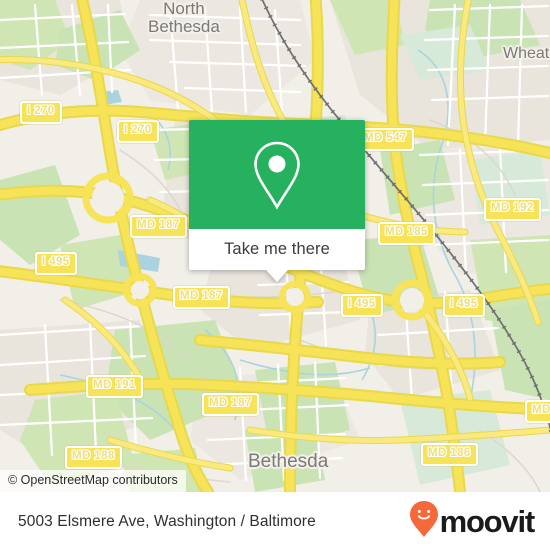 Image resolution: width=550 pixels, height=550 pixels. What do you see at coordinates (201, 297) in the screenshot?
I see `shield-md-187-b: MD 187` at bounding box center [201, 297].